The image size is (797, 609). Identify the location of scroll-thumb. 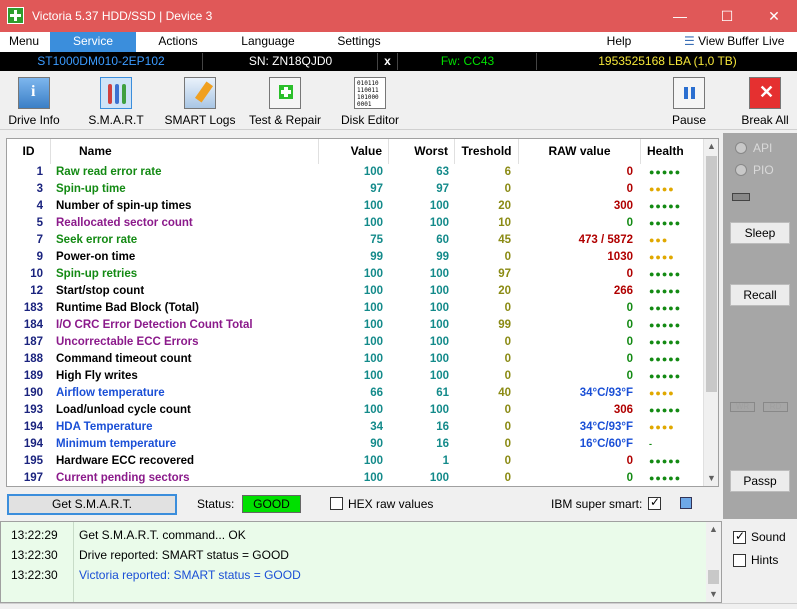
(711, 274).